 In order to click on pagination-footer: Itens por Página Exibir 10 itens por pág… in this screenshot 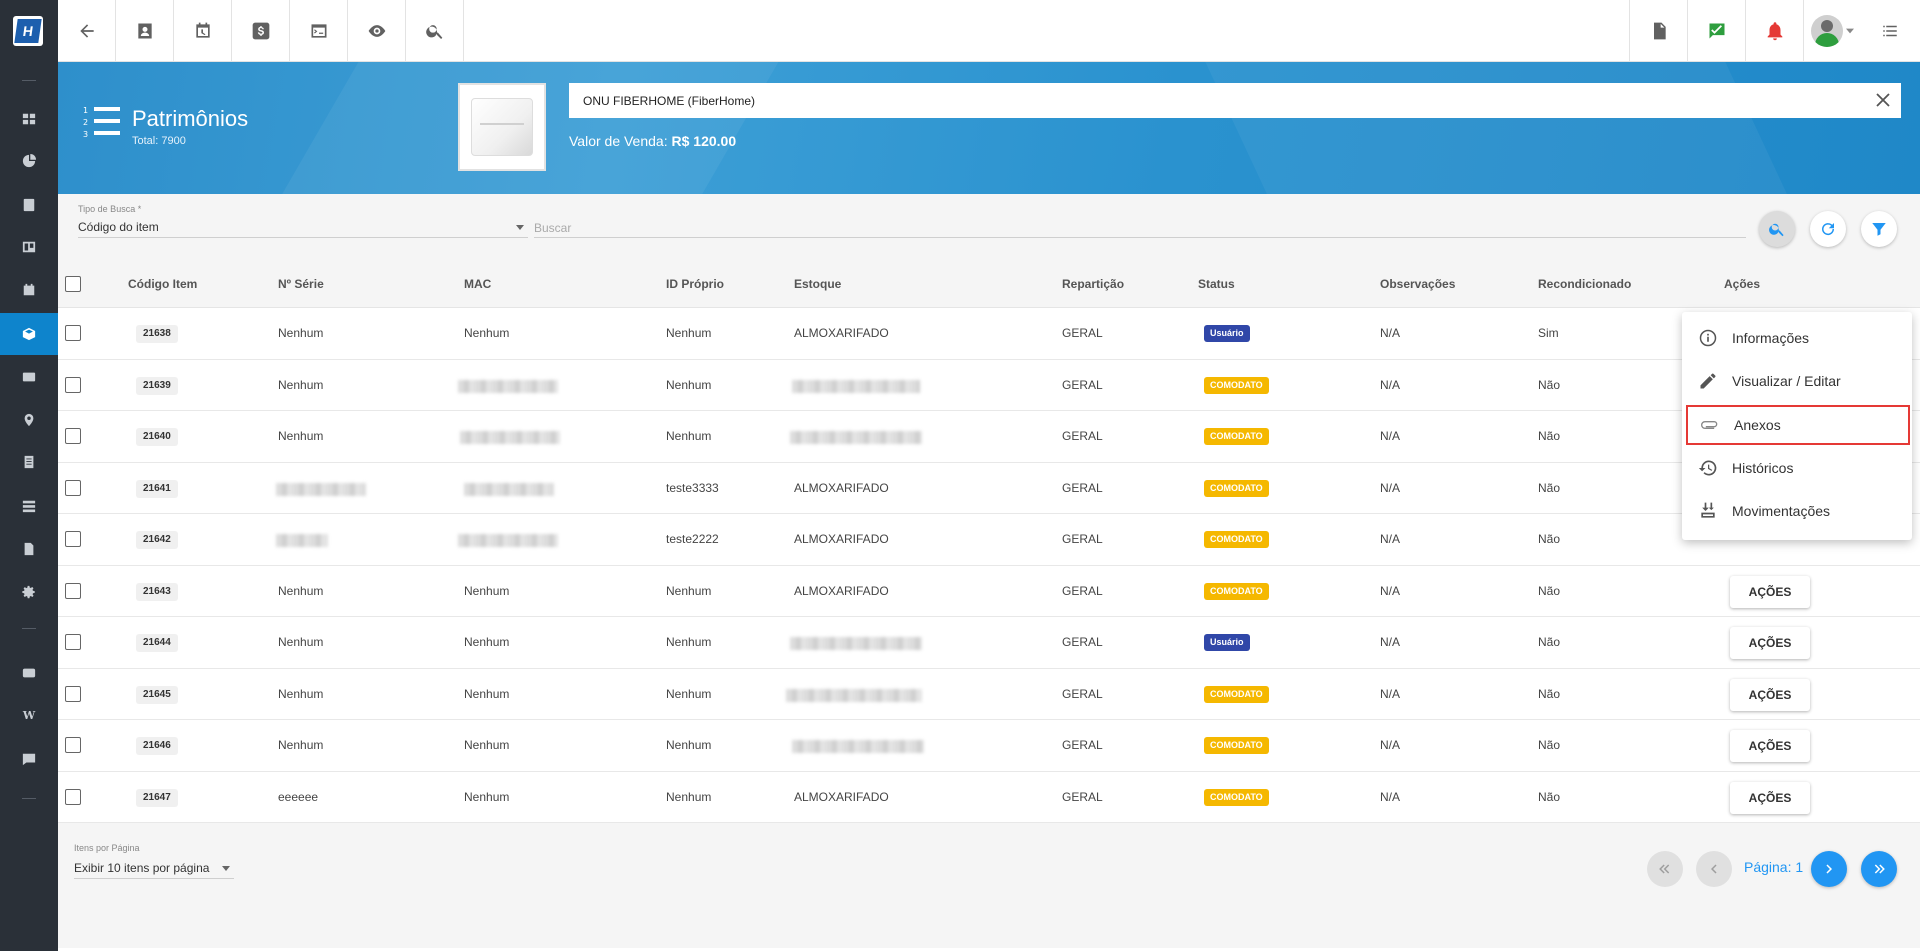, I will do `click(989, 885)`.